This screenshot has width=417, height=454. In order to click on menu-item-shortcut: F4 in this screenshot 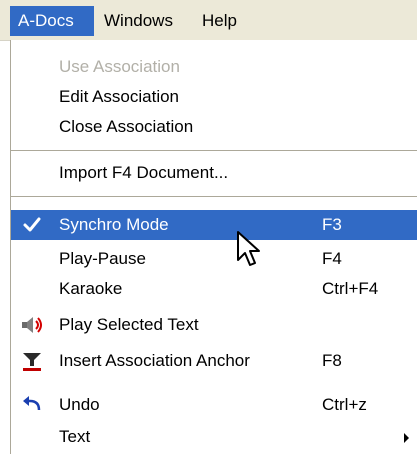, I will do `click(332, 258)`.